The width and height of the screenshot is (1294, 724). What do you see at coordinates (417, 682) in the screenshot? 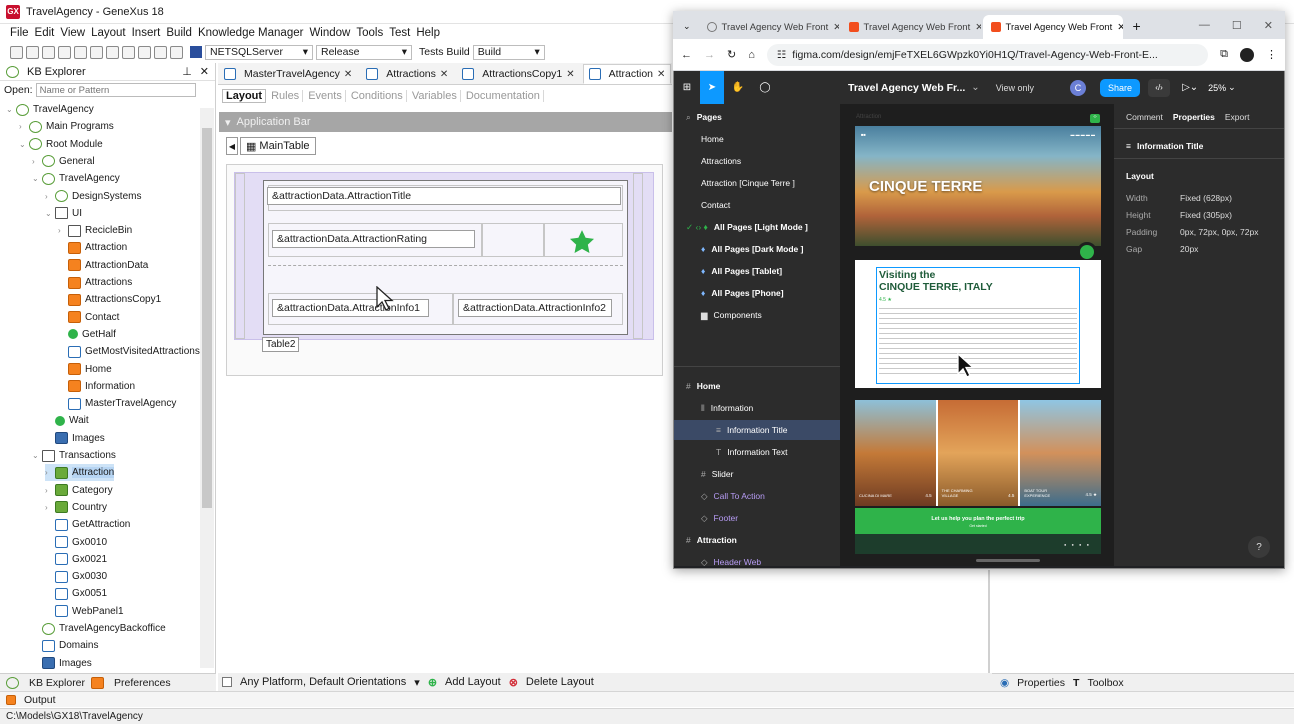
I see `dropdown-icon: ▾` at bounding box center [417, 682].